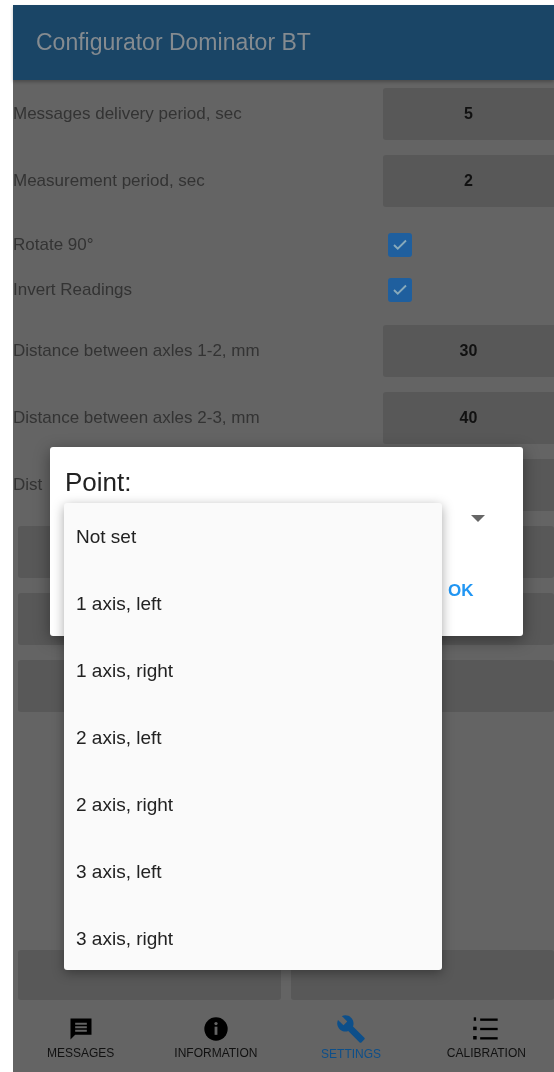 The width and height of the screenshot is (554, 1072). What do you see at coordinates (253, 536) in the screenshot?
I see `menu-item: Not set` at bounding box center [253, 536].